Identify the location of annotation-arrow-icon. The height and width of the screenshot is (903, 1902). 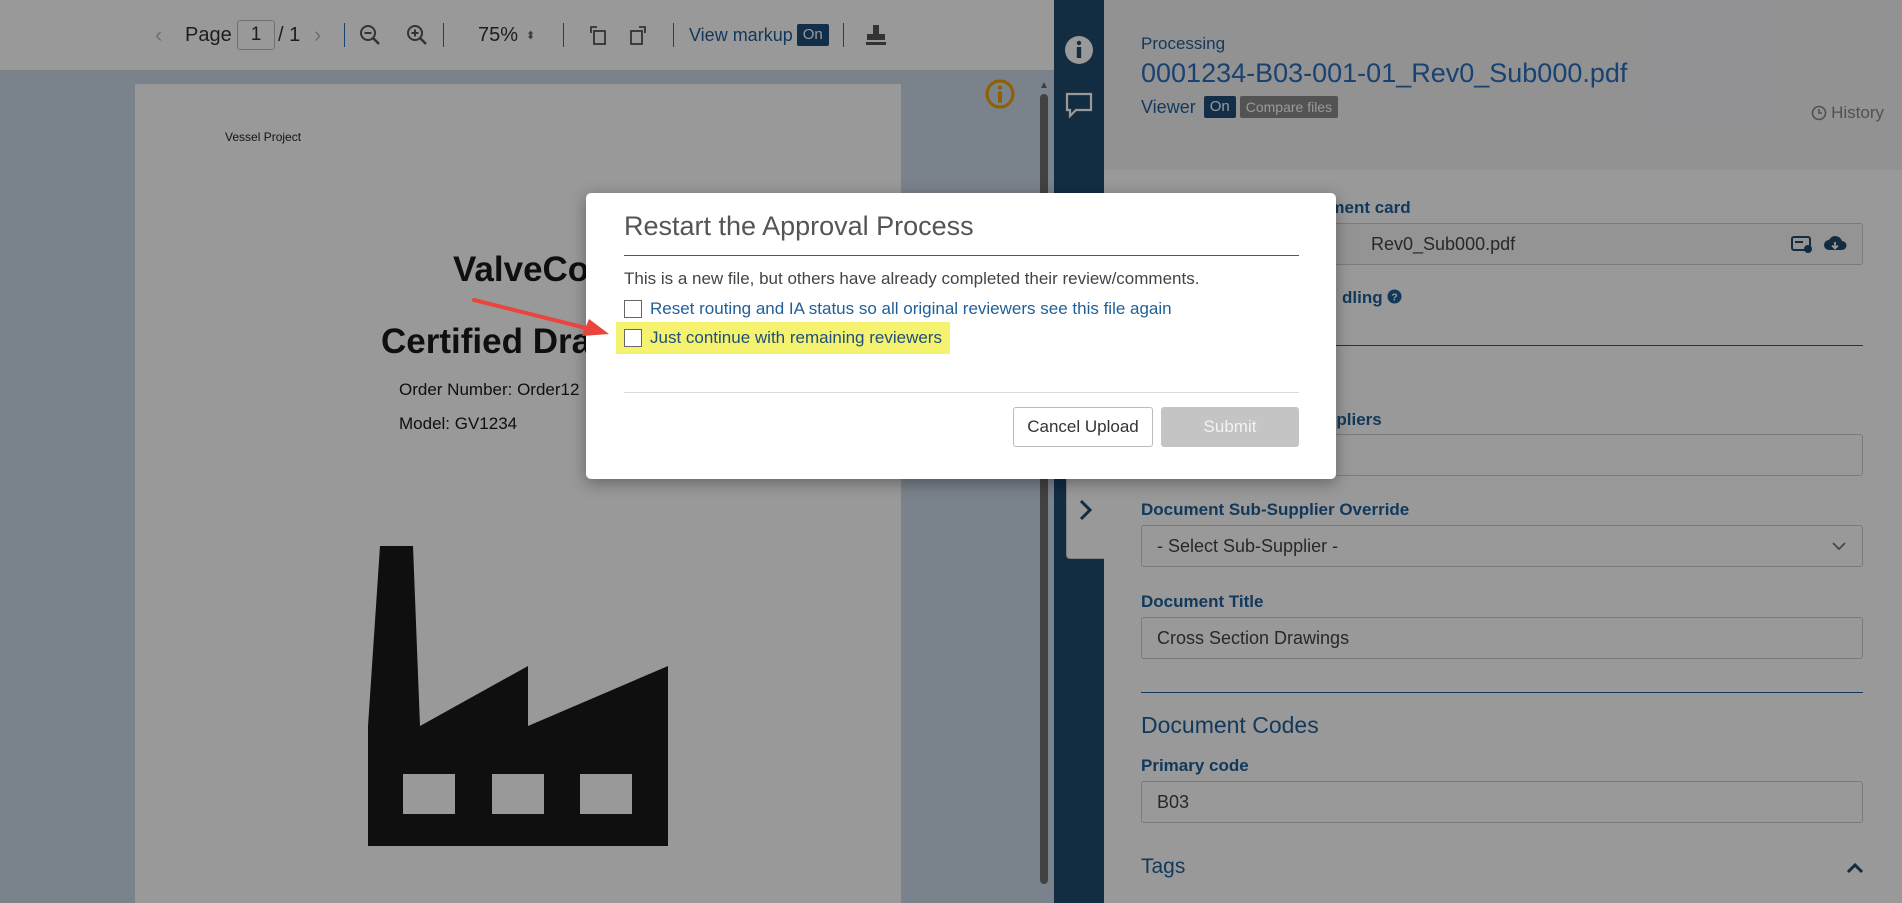
(540, 317).